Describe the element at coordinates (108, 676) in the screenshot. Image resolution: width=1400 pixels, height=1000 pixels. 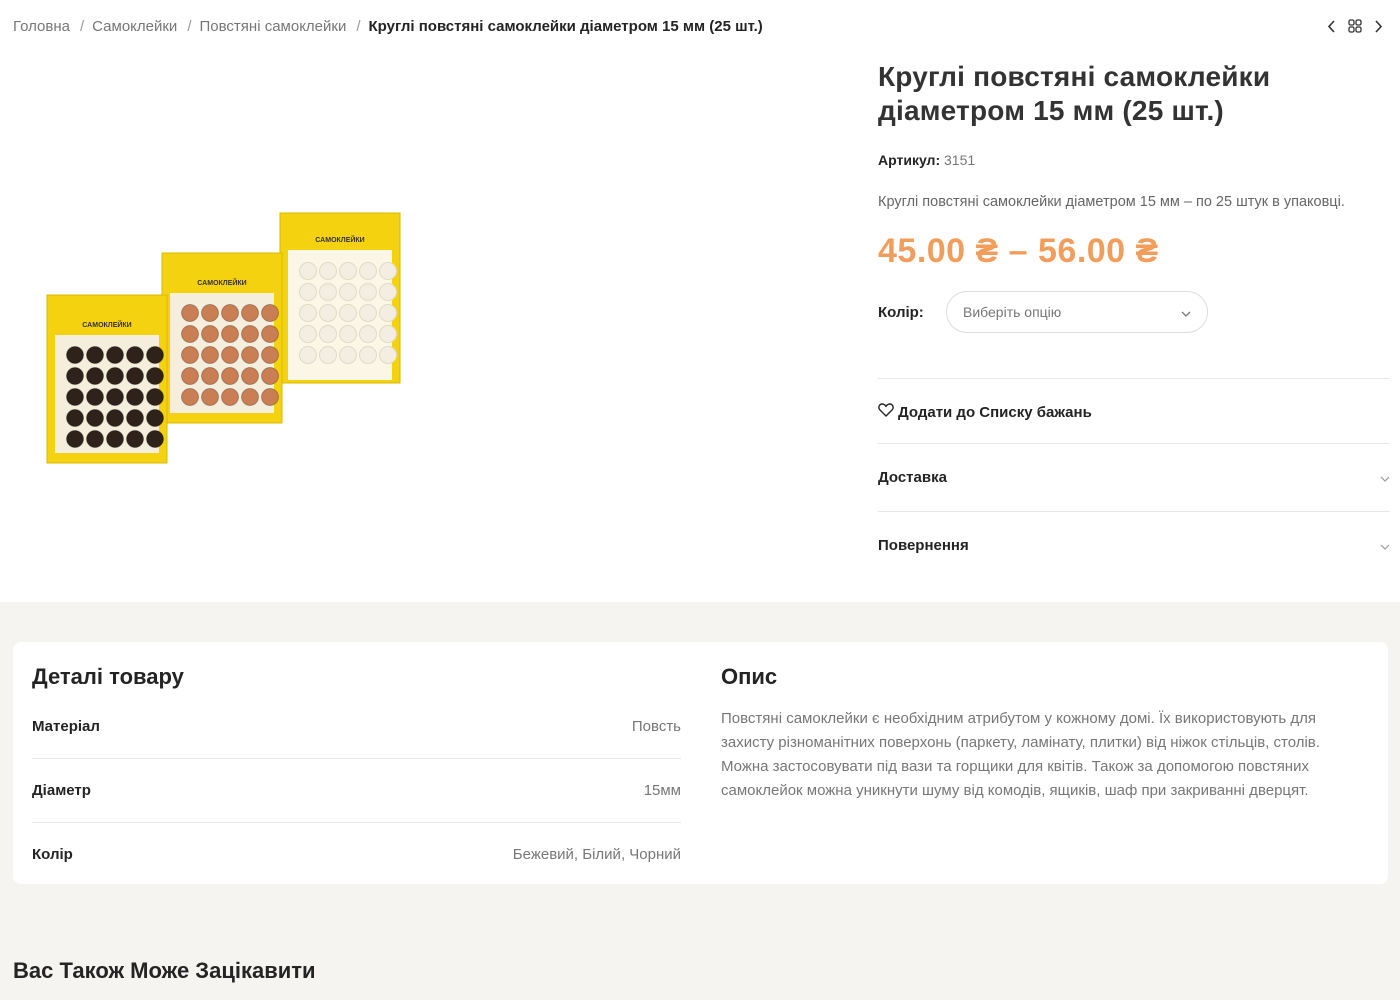
I see `details-heading: Деталі товару` at that location.